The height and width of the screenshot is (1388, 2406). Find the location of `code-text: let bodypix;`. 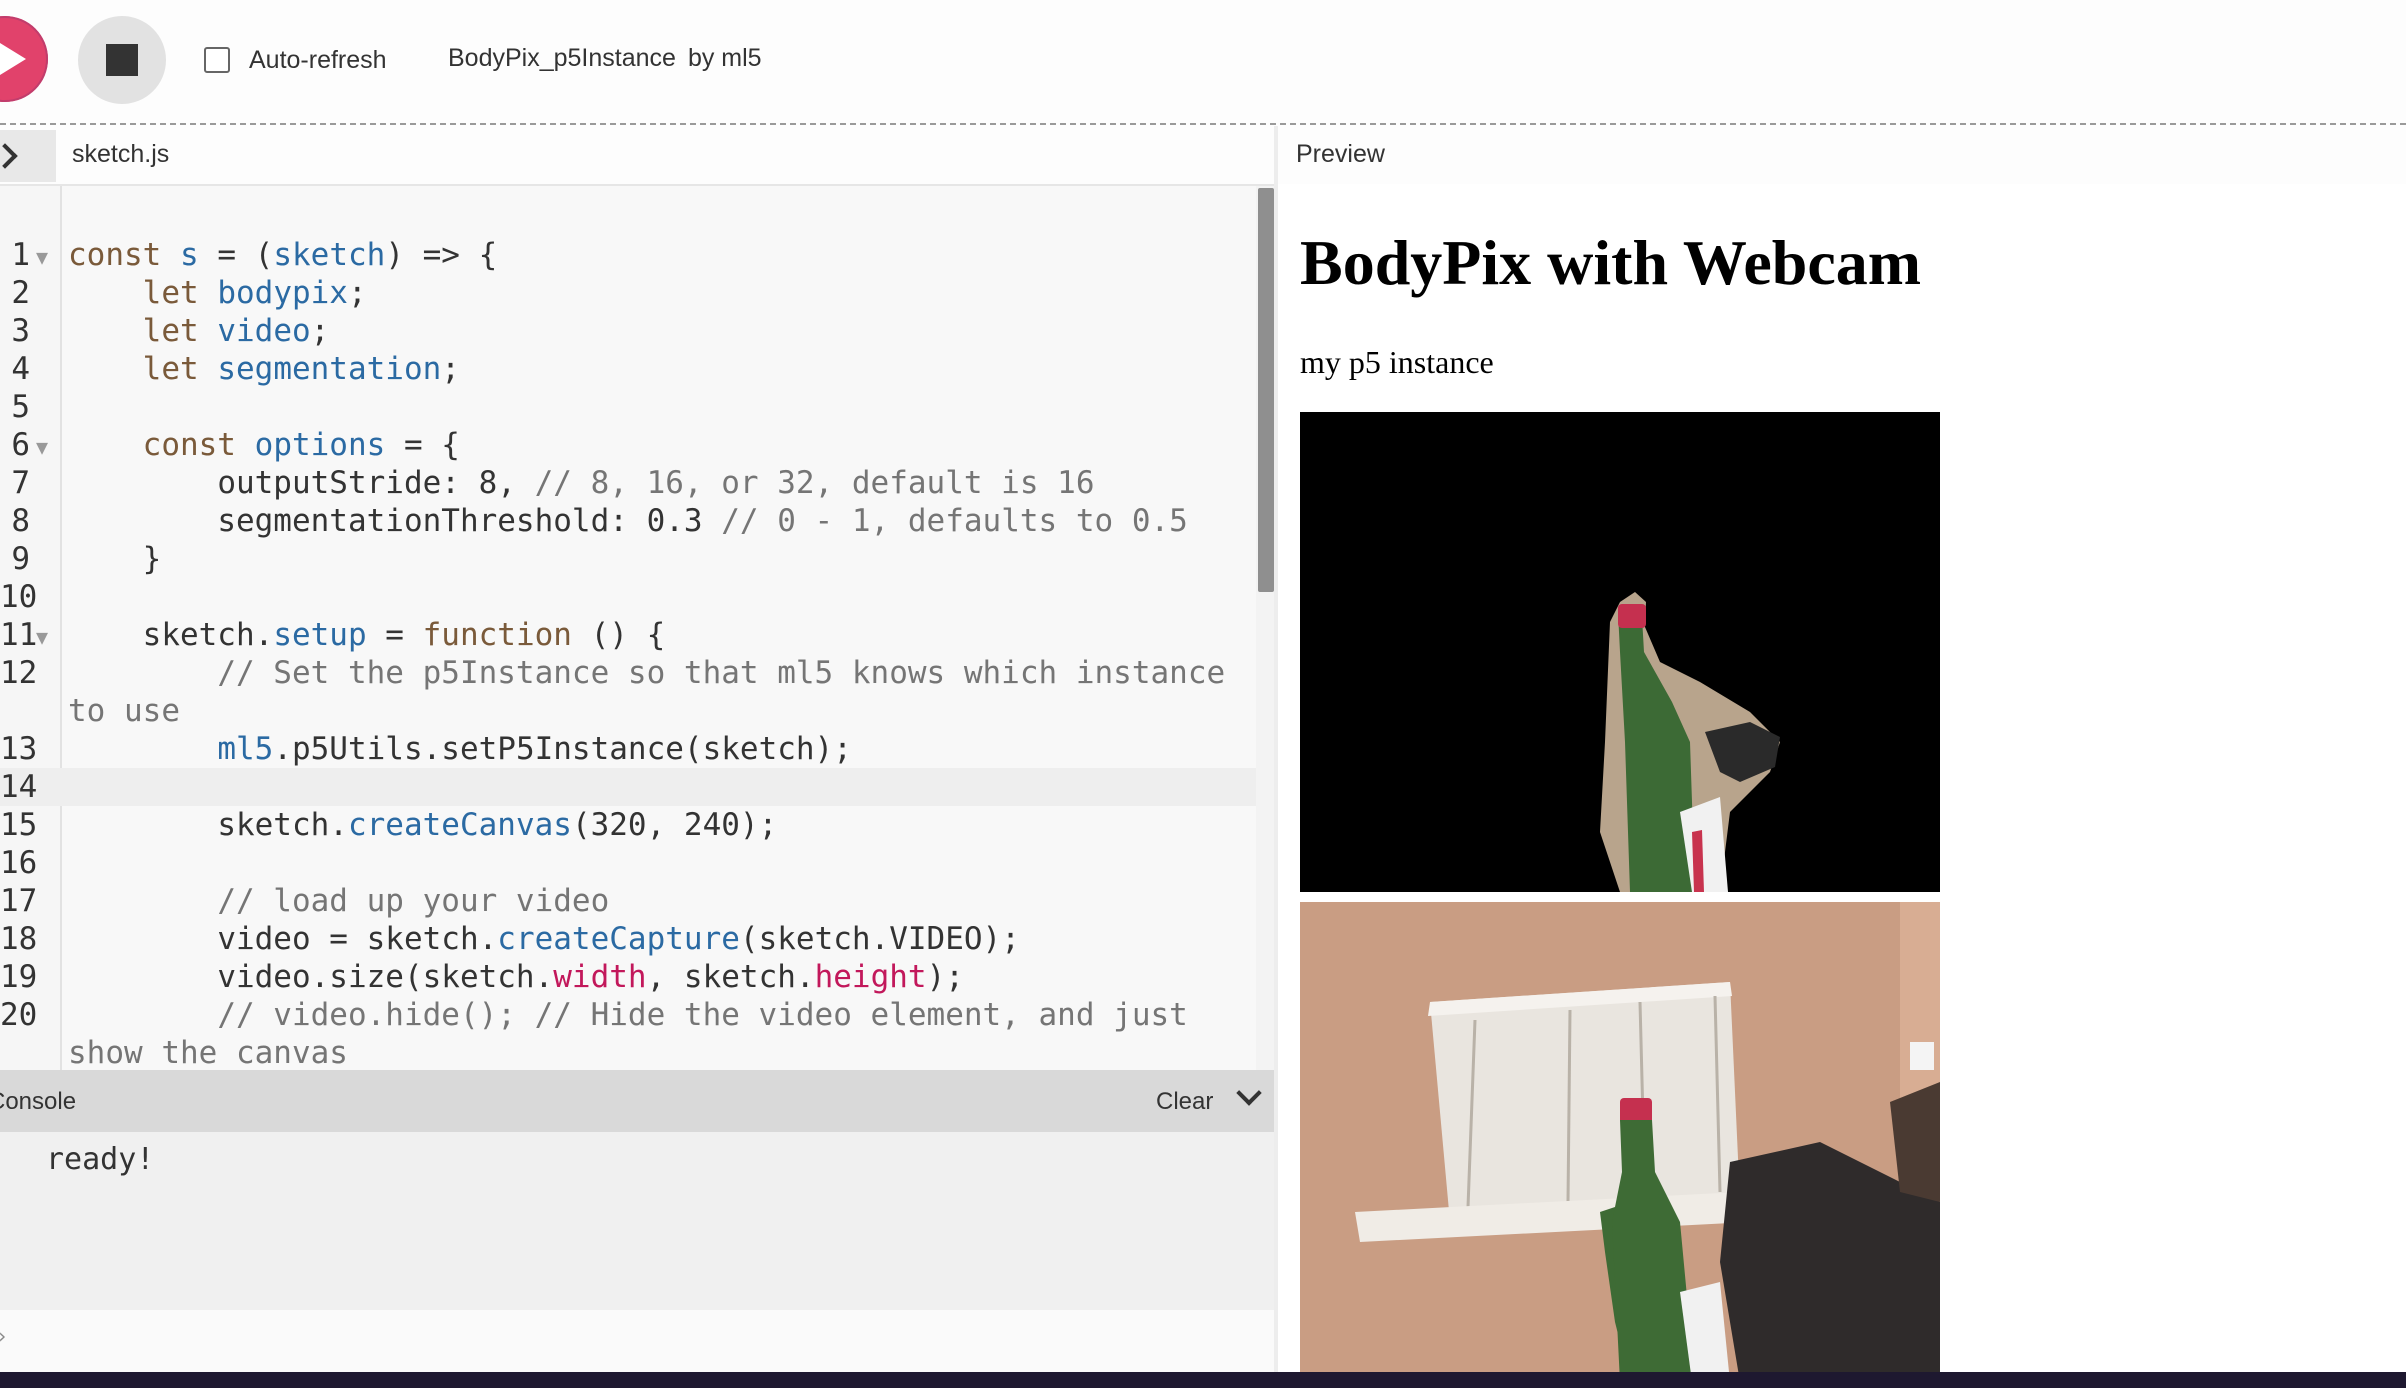

code-text: let bodypix; is located at coordinates (254, 293).